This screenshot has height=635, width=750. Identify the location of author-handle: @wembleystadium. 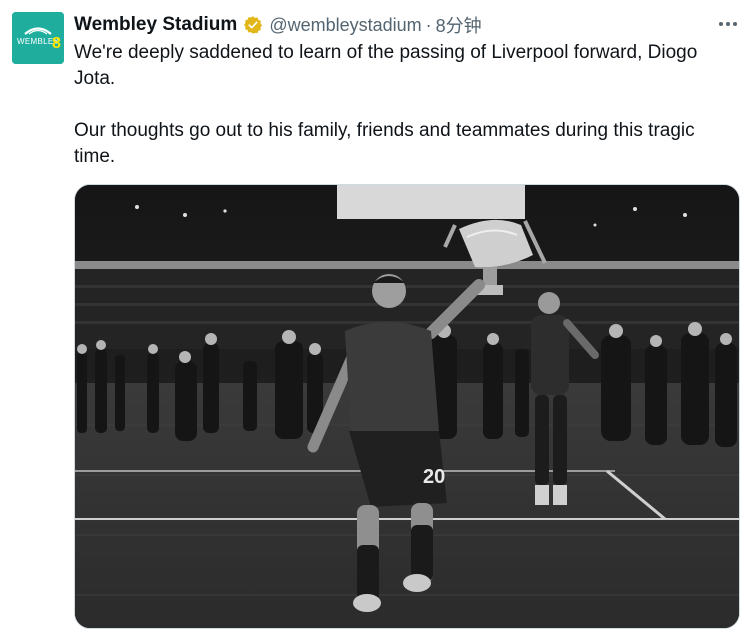
(345, 25).